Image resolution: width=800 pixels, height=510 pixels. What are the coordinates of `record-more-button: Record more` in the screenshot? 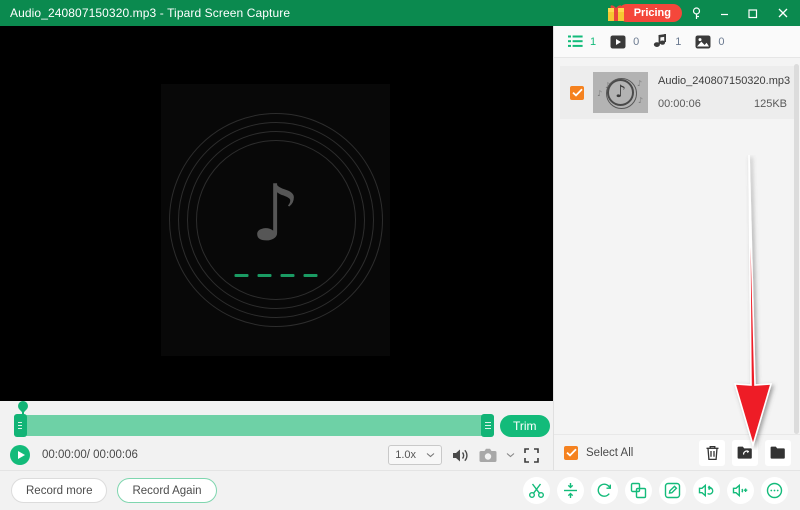 It's located at (59, 490).